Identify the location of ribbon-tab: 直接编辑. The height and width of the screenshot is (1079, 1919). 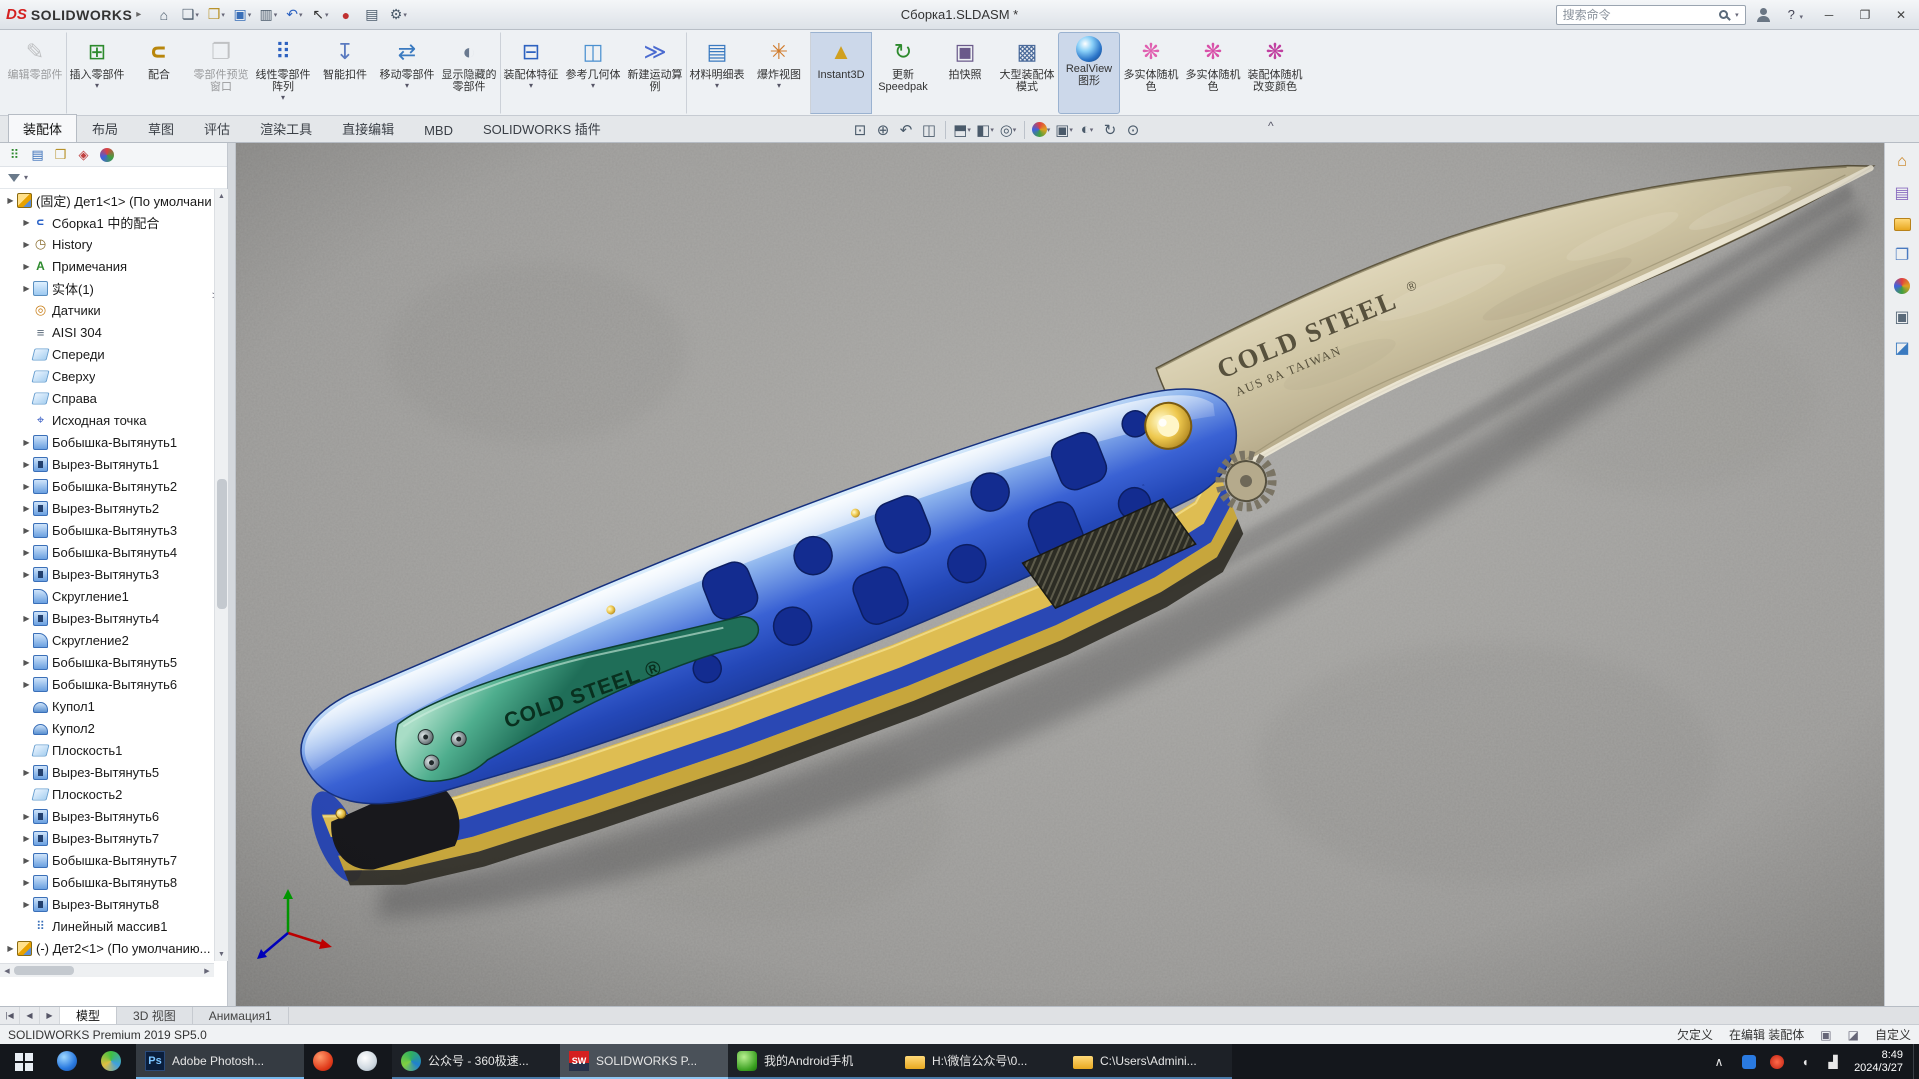
(368, 128).